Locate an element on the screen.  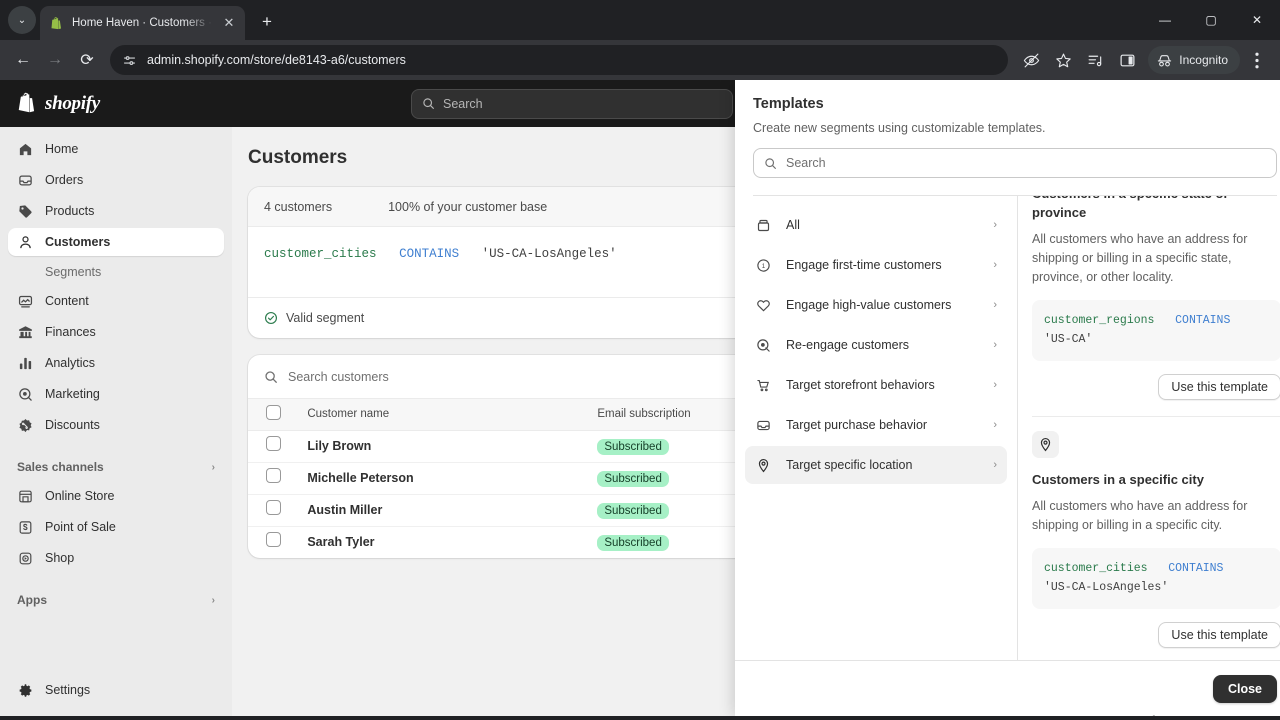
template-category-purchase-behavior: Target purchase behavior › is located at coordinates (876, 425).